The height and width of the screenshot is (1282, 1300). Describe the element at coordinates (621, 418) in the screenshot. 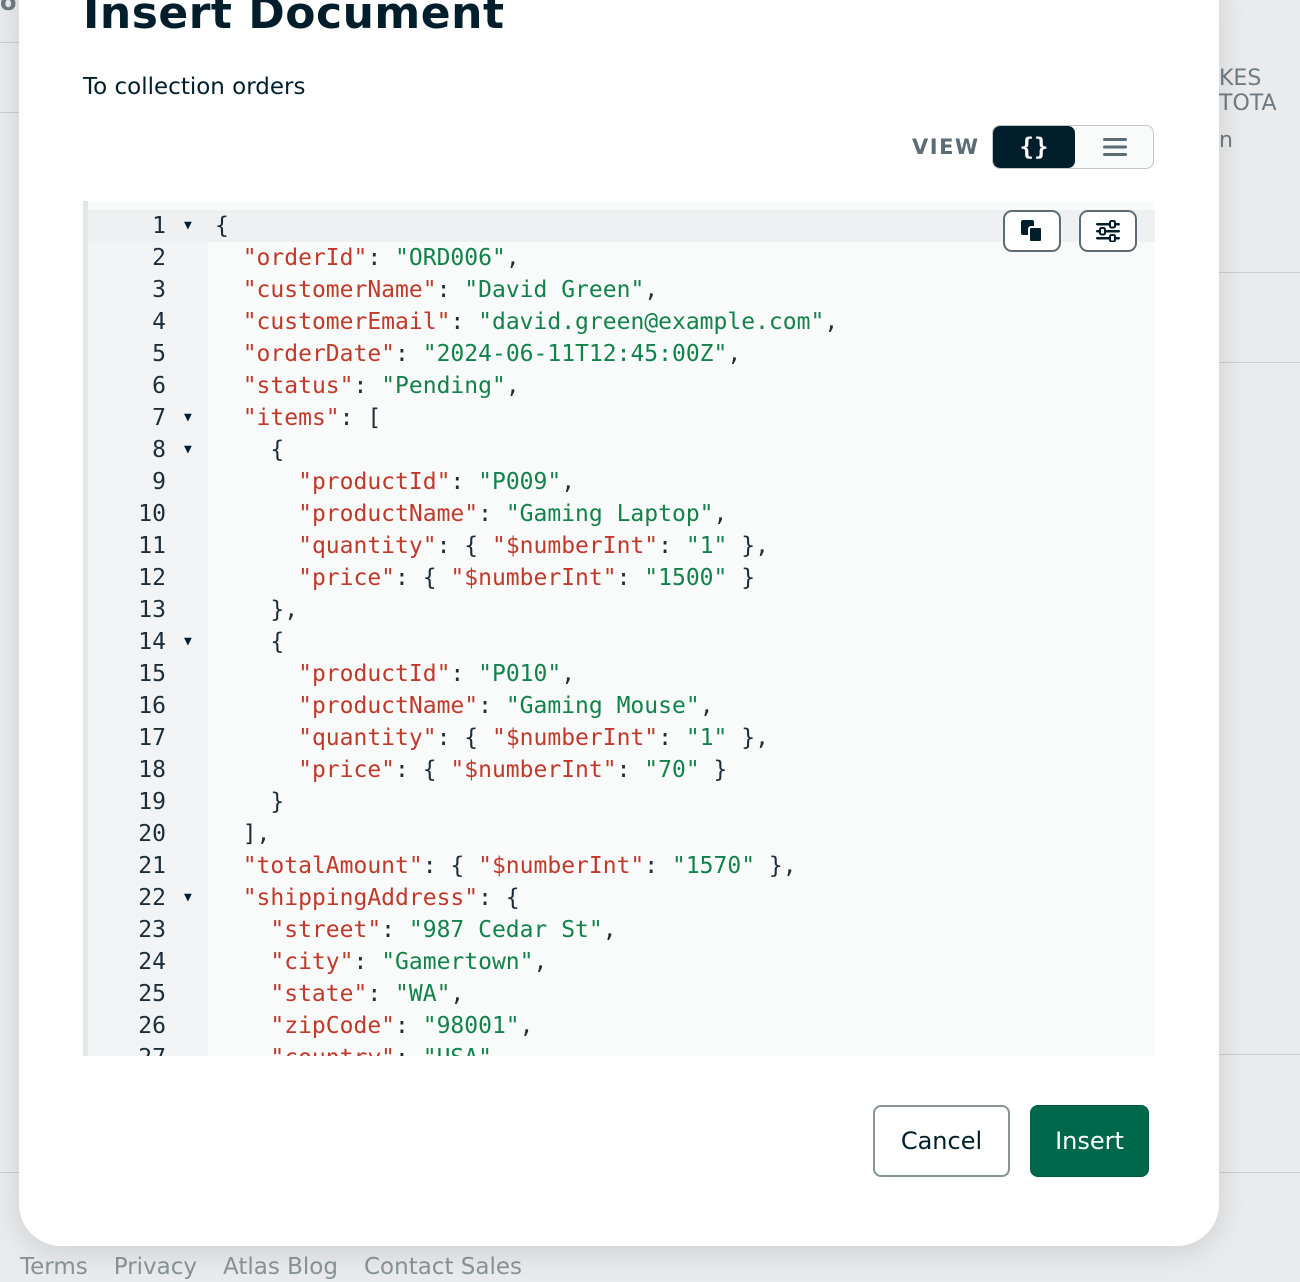

I see `code-line: 7 ▼ "items": [` at that location.